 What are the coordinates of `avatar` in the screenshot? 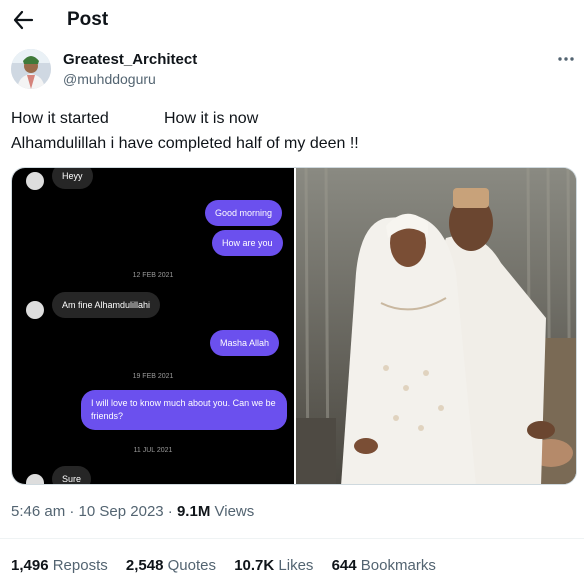 It's located at (31, 69).